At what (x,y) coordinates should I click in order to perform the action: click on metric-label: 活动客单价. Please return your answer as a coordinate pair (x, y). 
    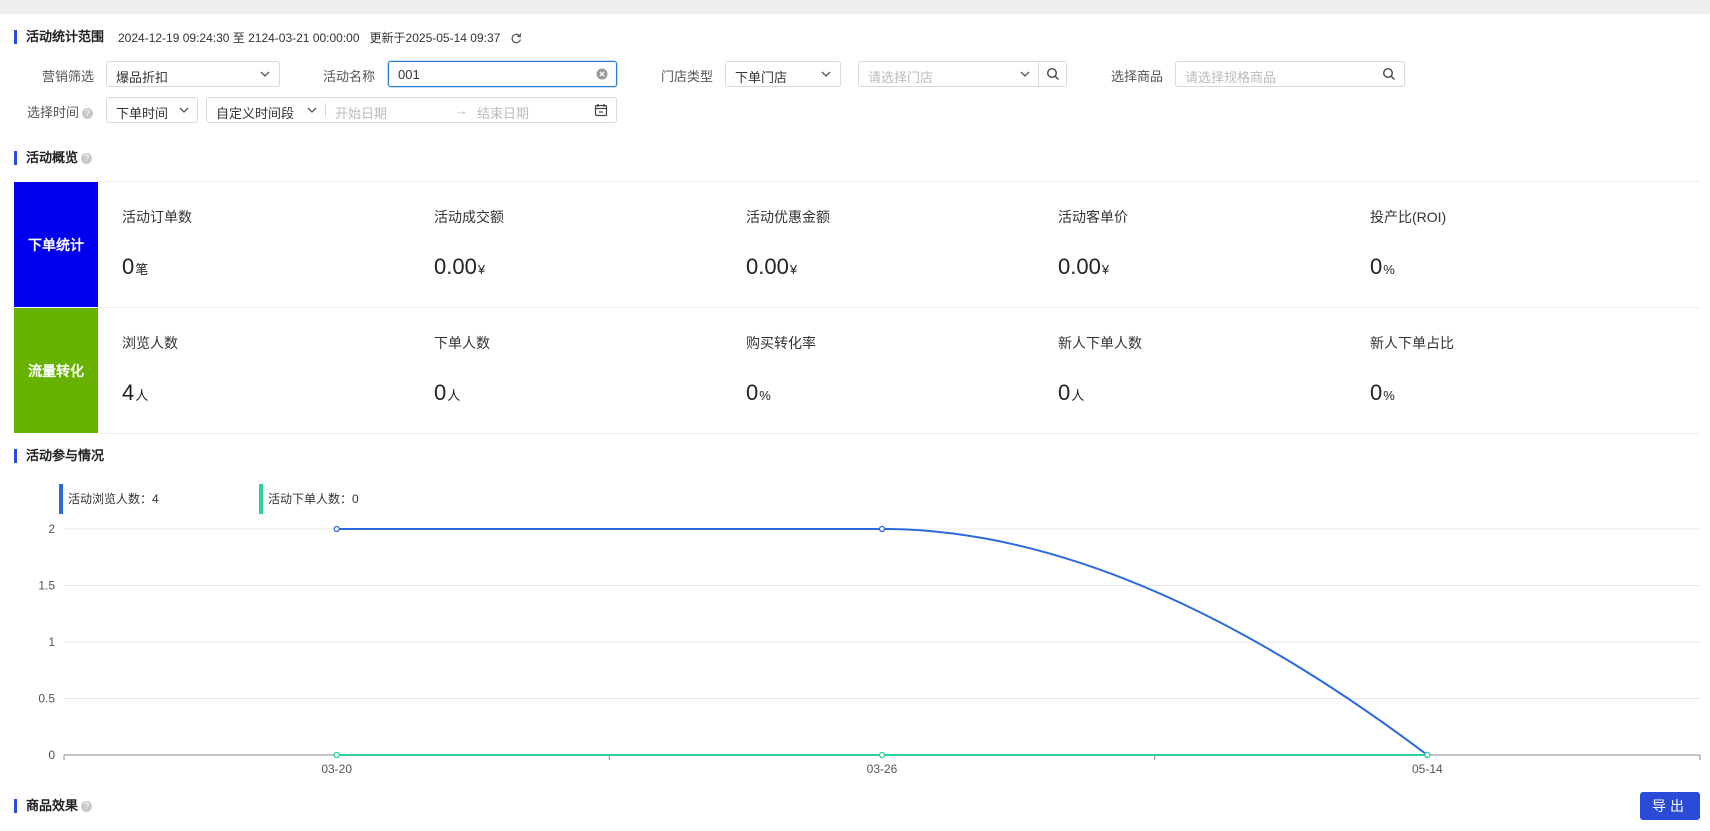
    Looking at the image, I should click on (1093, 217).